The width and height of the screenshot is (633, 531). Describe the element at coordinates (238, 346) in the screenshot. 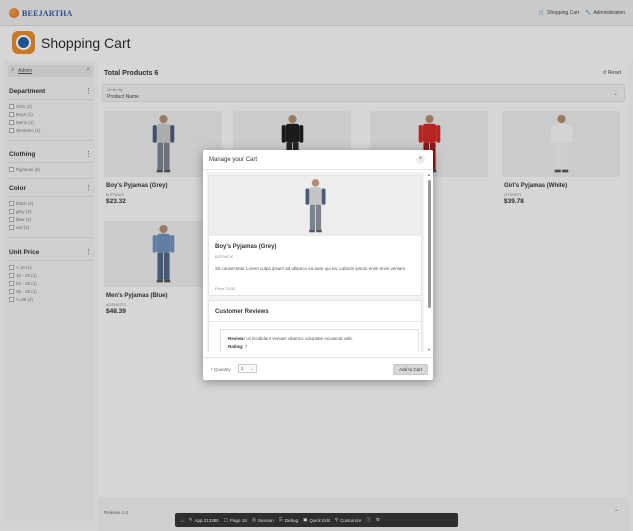

I see `review-rating: Rating: 7` at that location.